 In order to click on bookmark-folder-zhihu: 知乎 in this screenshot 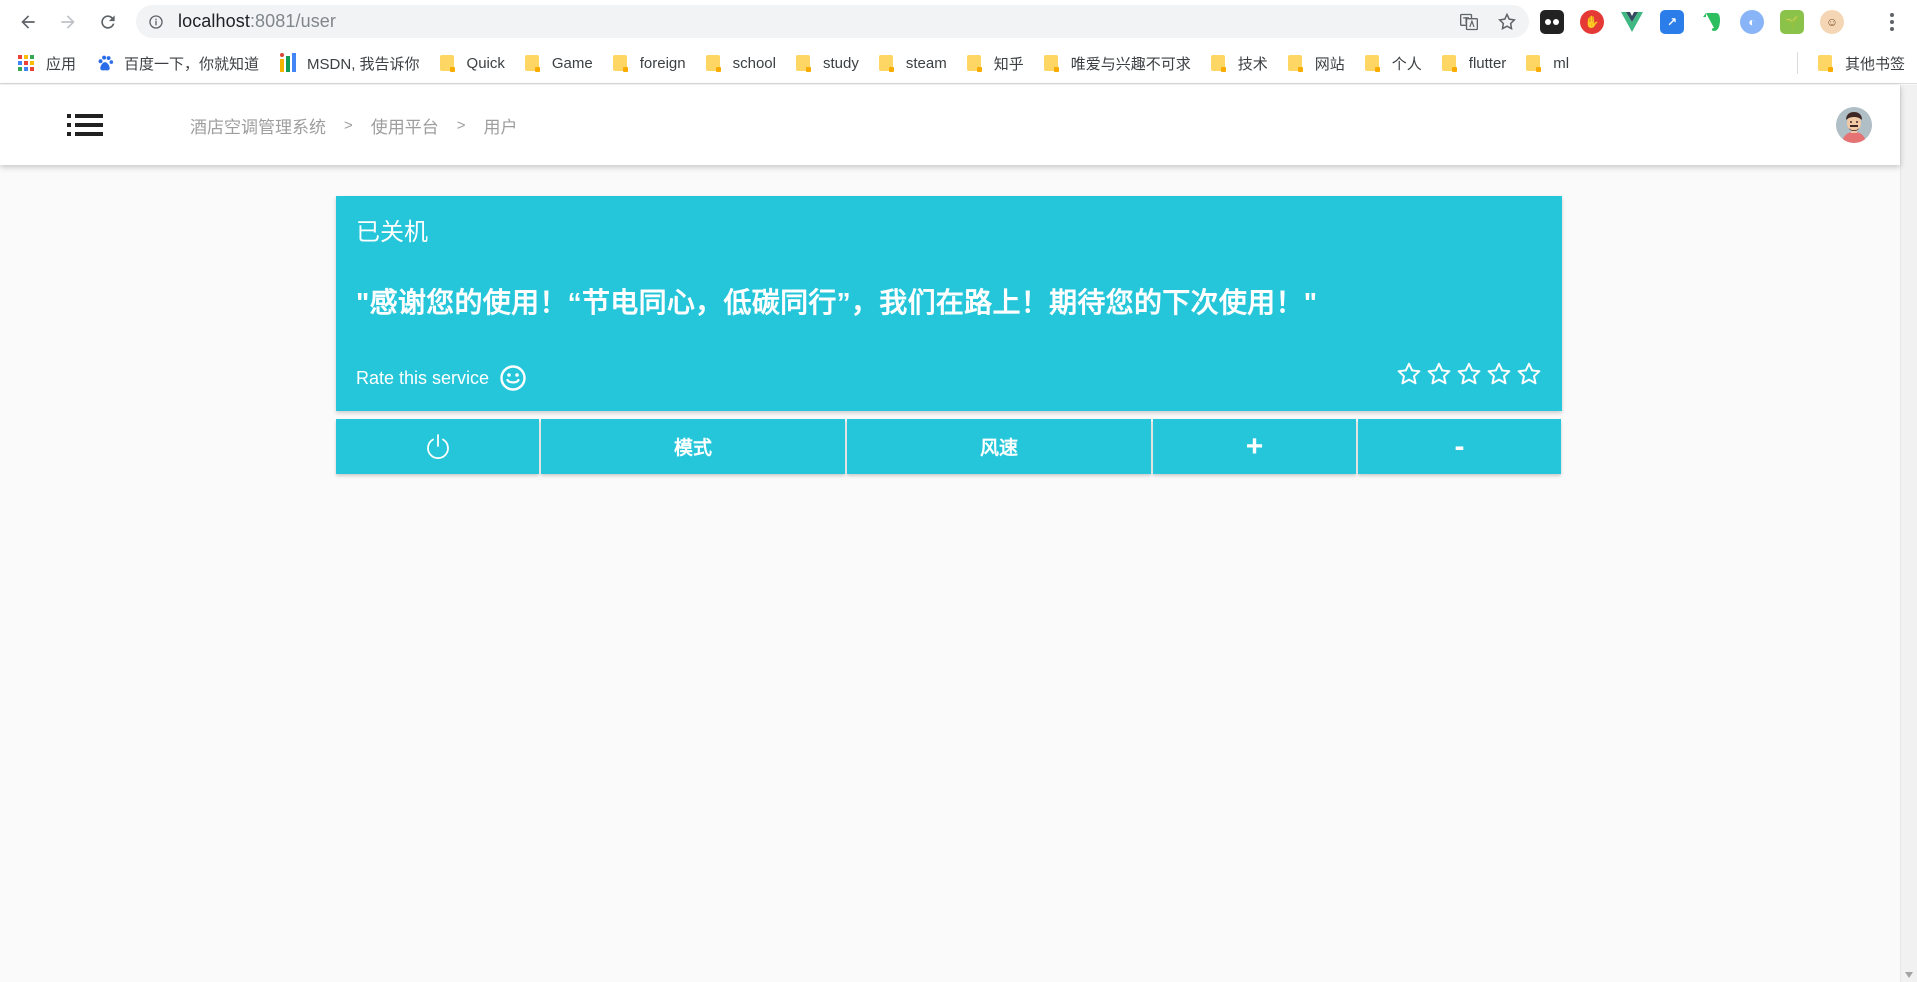, I will do `click(995, 63)`.